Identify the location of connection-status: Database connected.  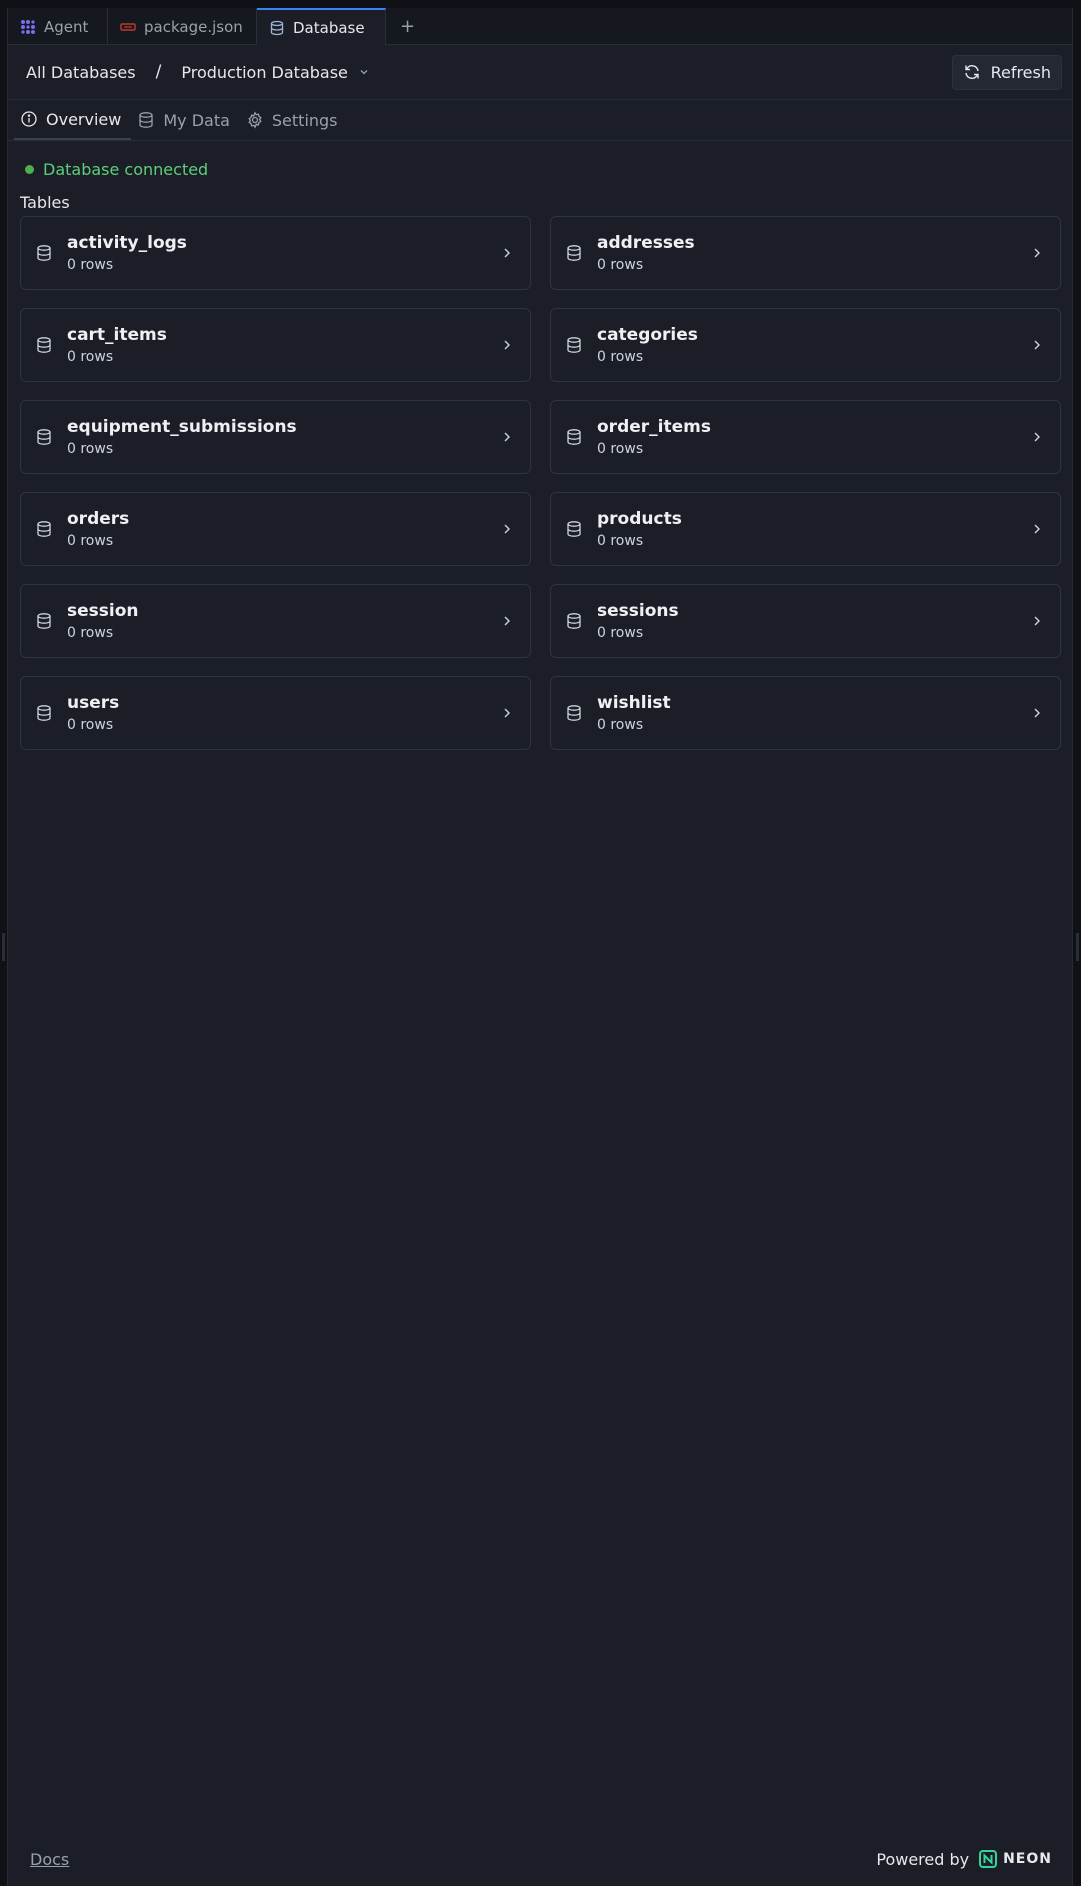
(540, 169).